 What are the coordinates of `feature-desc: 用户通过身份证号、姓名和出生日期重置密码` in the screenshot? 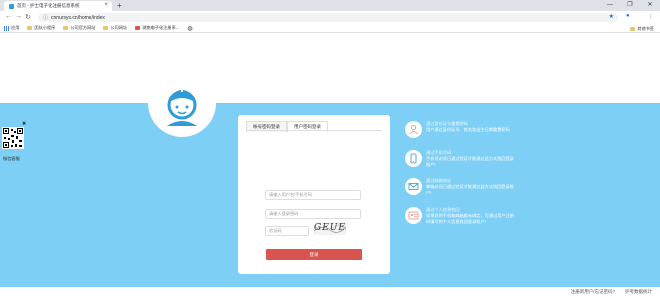 It's located at (468, 129).